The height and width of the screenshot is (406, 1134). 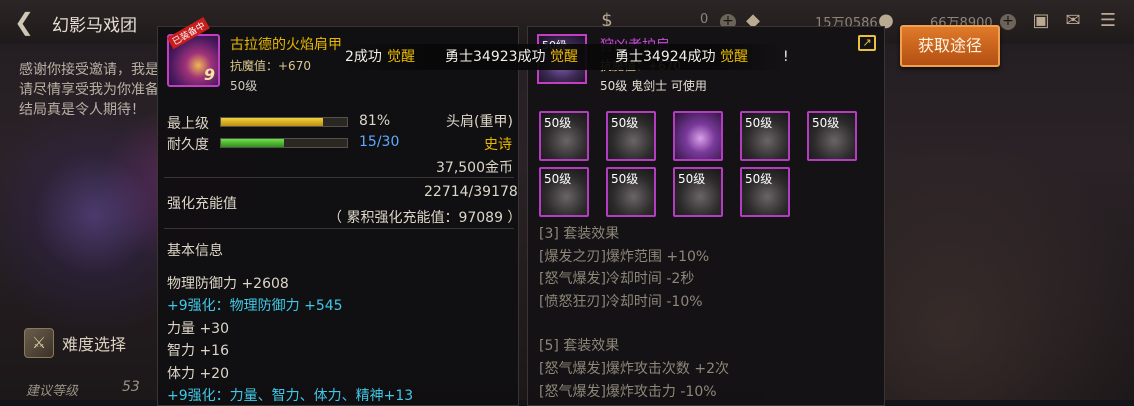 I want to click on intro-line: 请尽情享受我为你准备, so click(x=89, y=90).